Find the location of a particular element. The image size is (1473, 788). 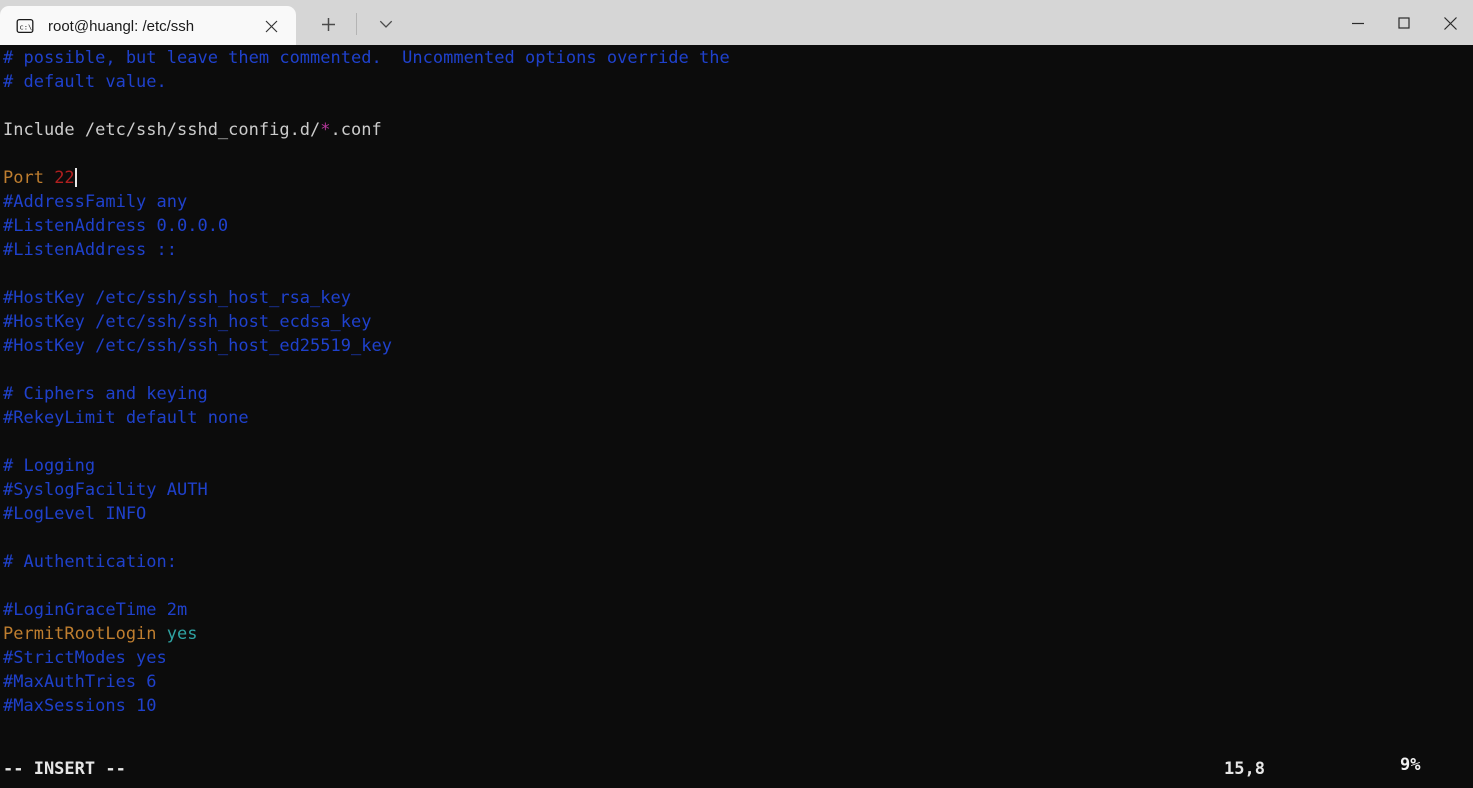

terminal-text-span: # default value. is located at coordinates (85, 82).